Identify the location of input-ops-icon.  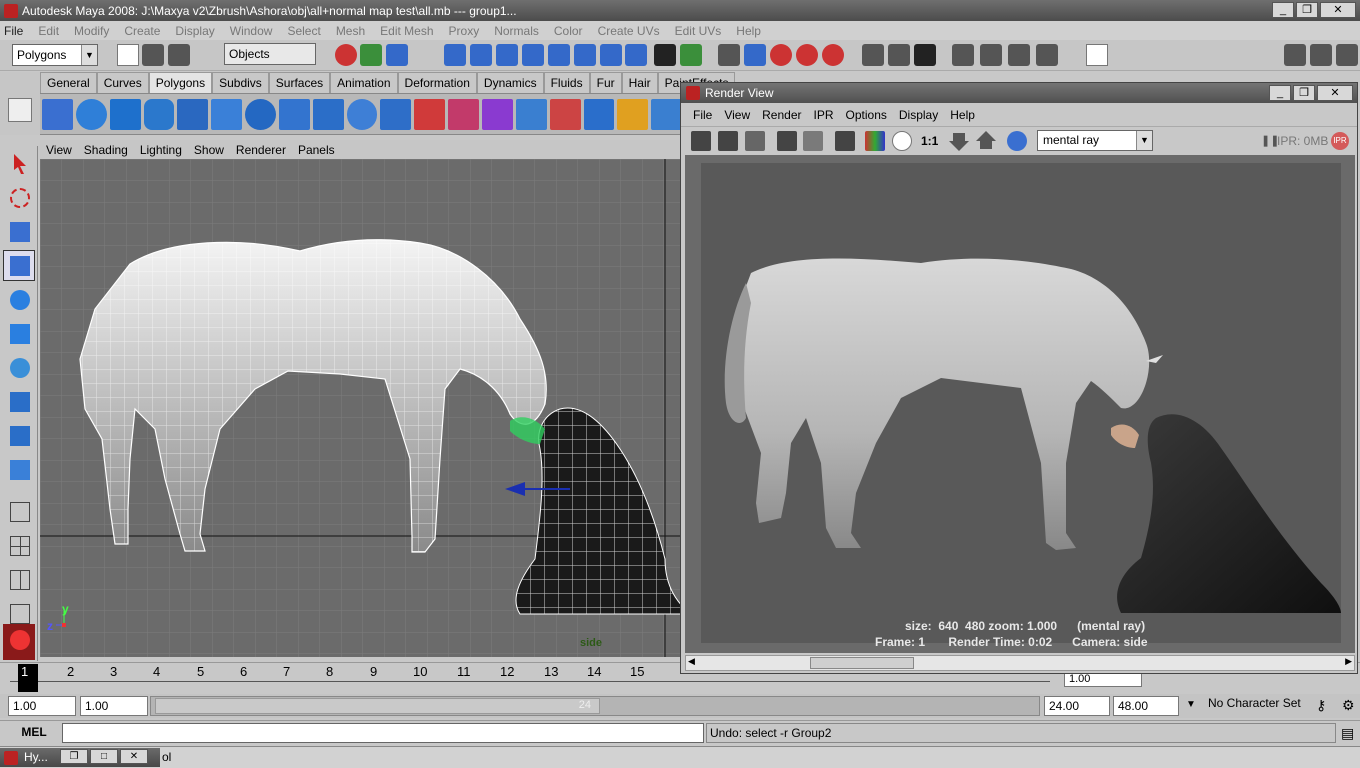
(873, 55).